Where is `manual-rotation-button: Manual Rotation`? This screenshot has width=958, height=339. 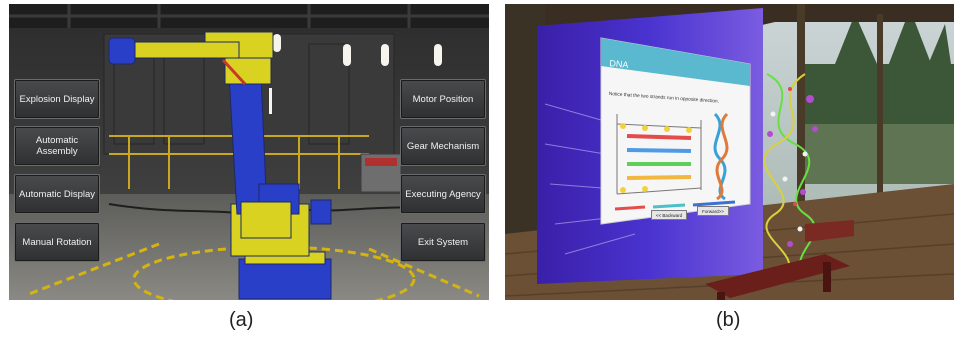
manual-rotation-button: Manual Rotation is located at coordinates (57, 242).